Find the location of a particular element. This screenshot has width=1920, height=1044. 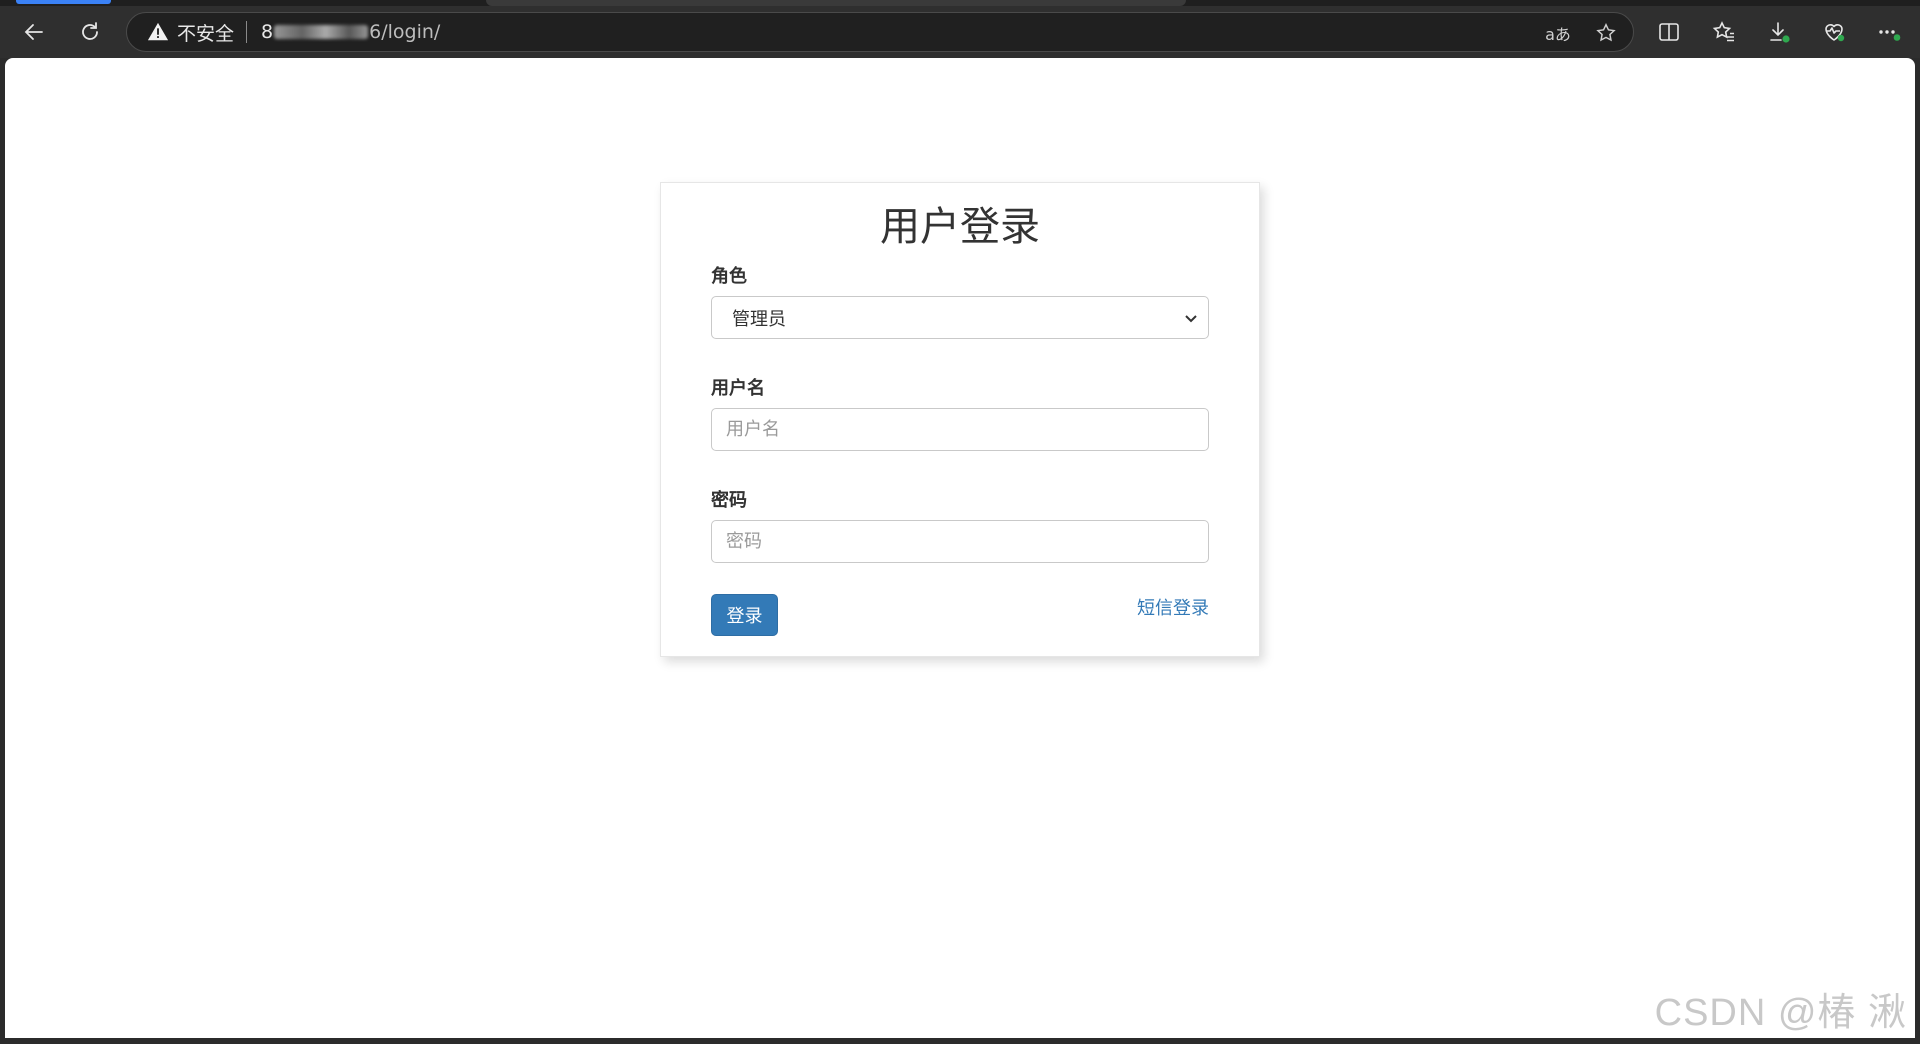

star-icon is located at coordinates (1606, 33).